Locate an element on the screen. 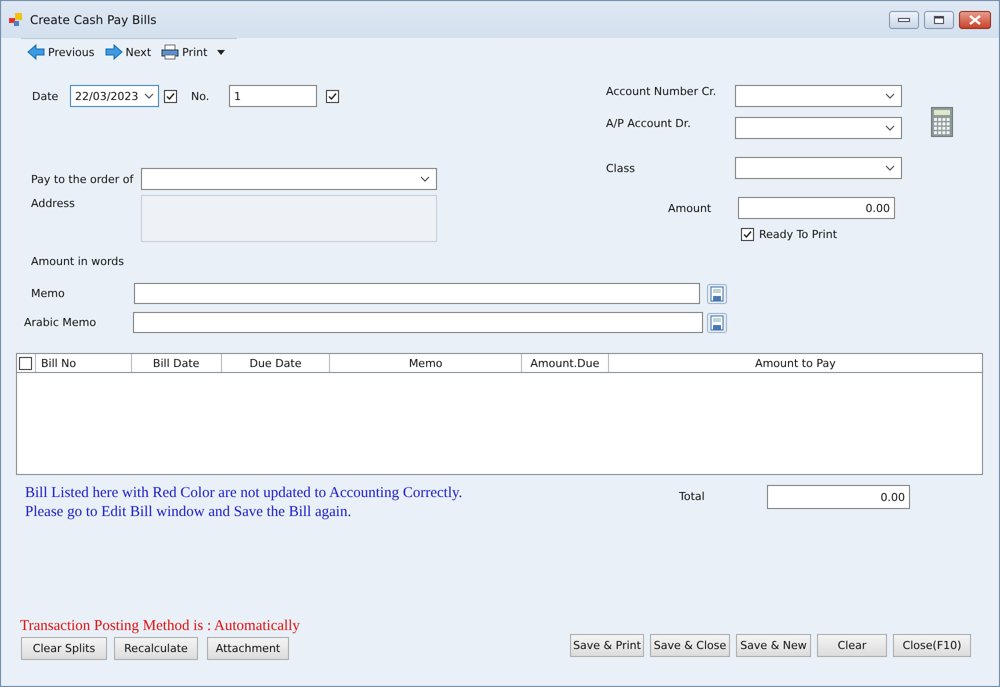 This screenshot has height=687, width=1000. amount-field: 0.00 is located at coordinates (816, 208).